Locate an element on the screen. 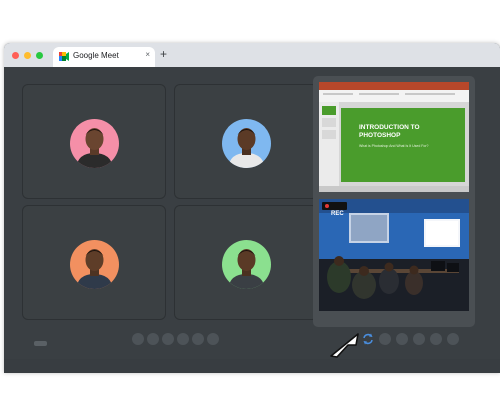 The image size is (500, 400). close-window-button is located at coordinates (15, 55).